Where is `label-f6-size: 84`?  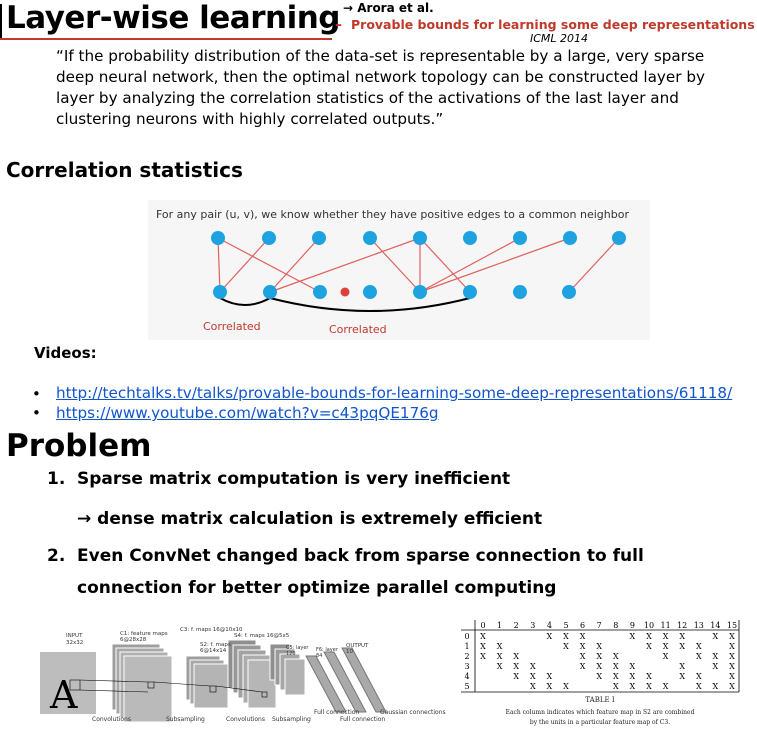
label-f6-size: 84 is located at coordinates (319, 656).